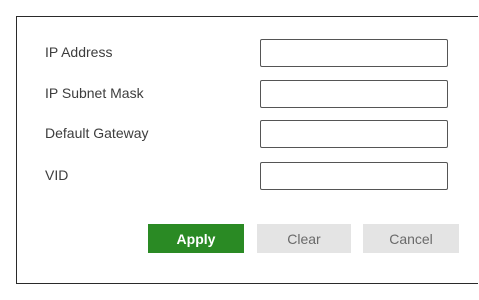  I want to click on apply-button: Apply, so click(196, 238).